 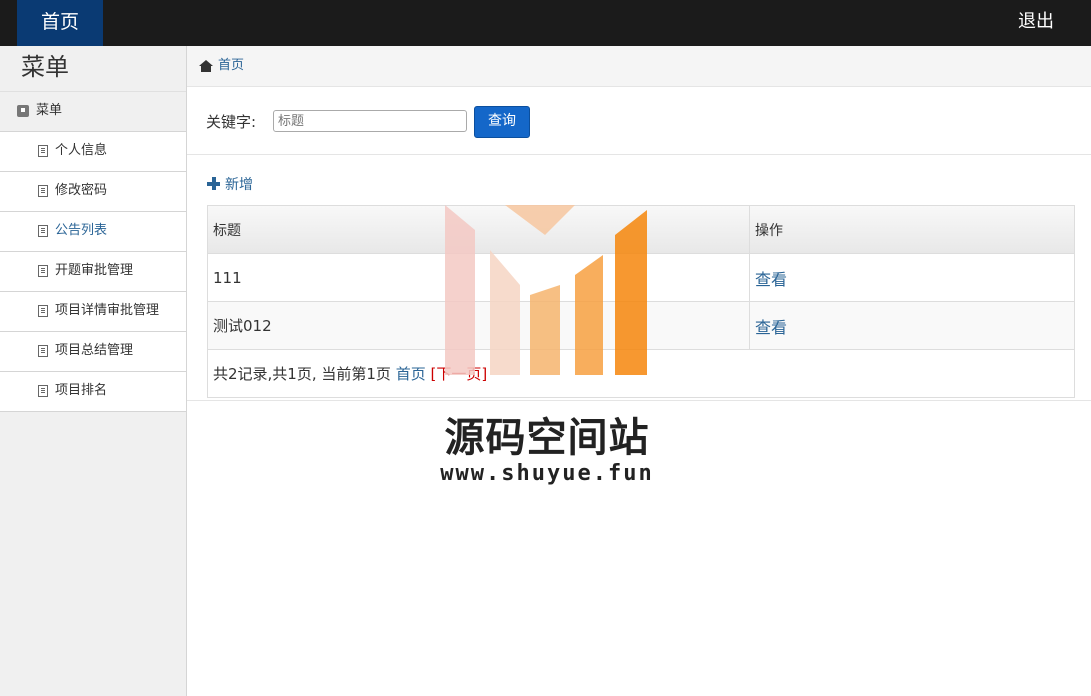 I want to click on sidebar-item-project-summary: 项目总结管理, so click(x=93, y=352).